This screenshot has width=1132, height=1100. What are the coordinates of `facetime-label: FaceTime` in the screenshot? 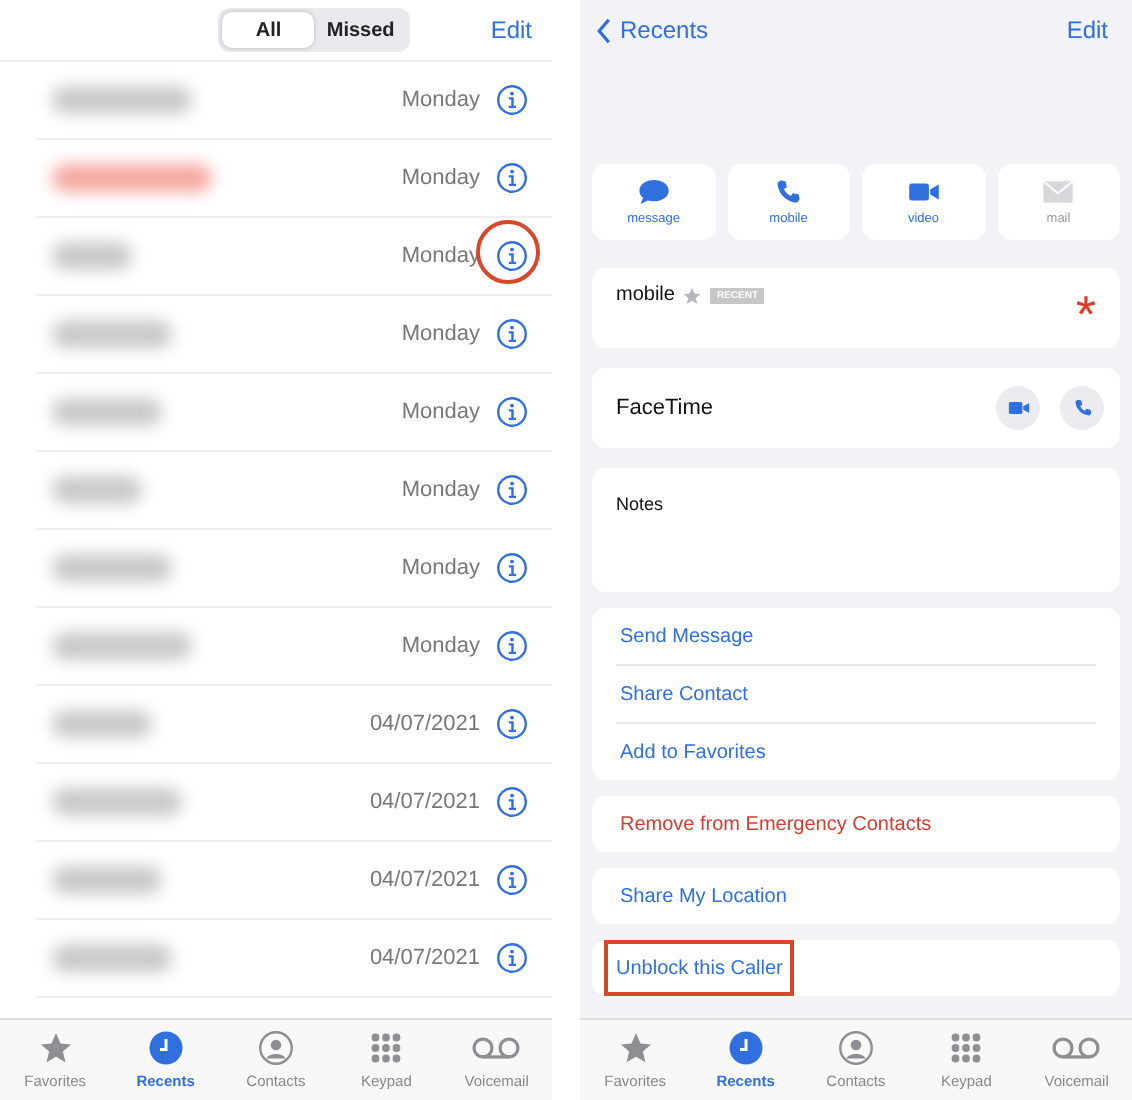 It's located at (664, 408).